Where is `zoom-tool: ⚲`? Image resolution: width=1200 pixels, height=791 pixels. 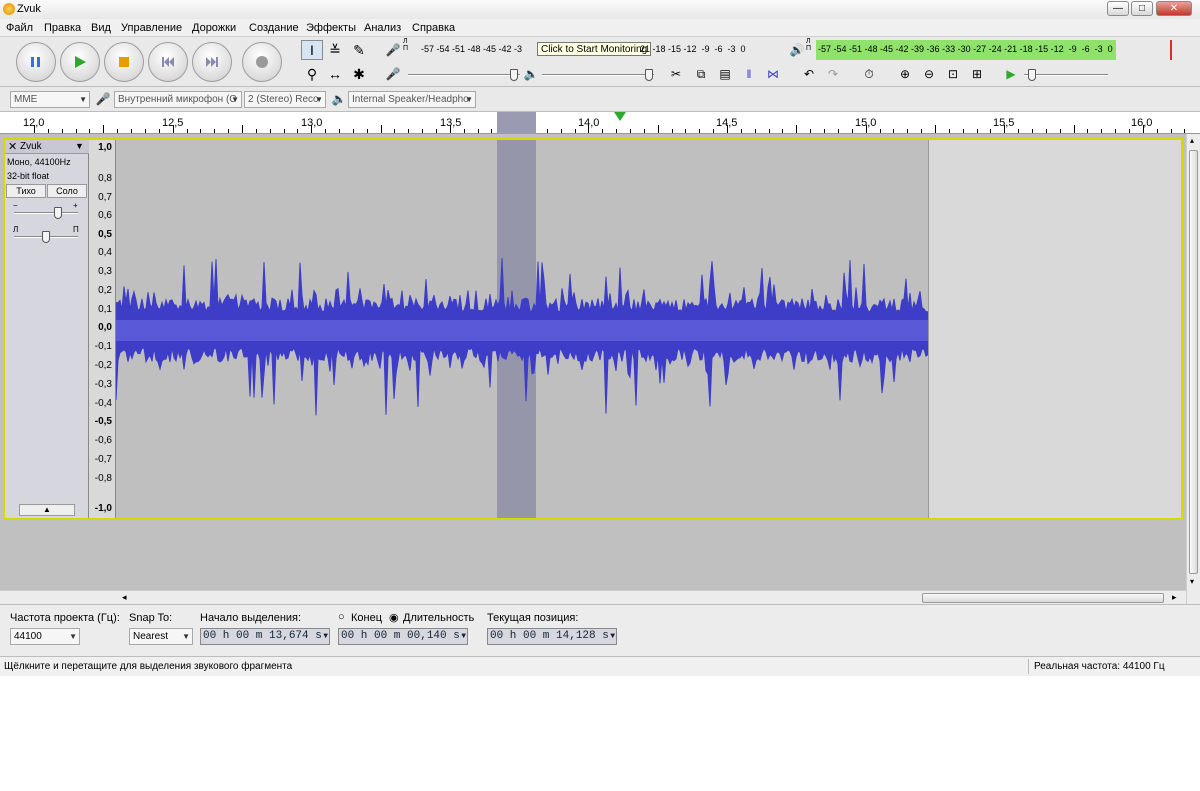
zoom-tool: ⚲ is located at coordinates (312, 74).